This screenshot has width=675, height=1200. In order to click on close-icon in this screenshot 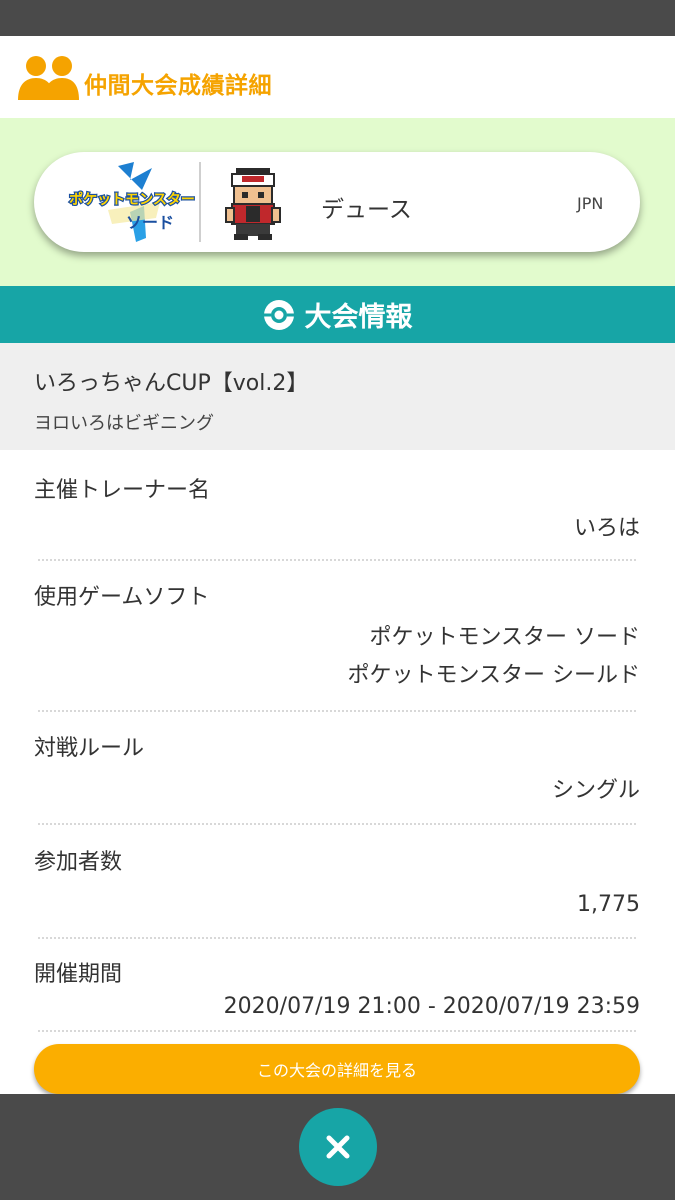, I will do `click(338, 1147)`.